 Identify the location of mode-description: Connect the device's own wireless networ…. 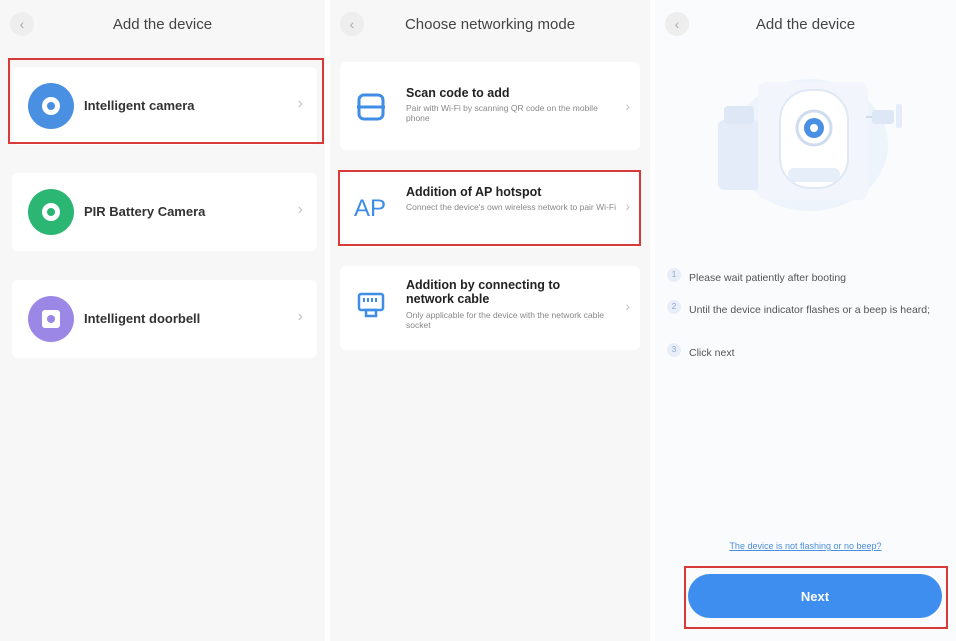
(511, 207).